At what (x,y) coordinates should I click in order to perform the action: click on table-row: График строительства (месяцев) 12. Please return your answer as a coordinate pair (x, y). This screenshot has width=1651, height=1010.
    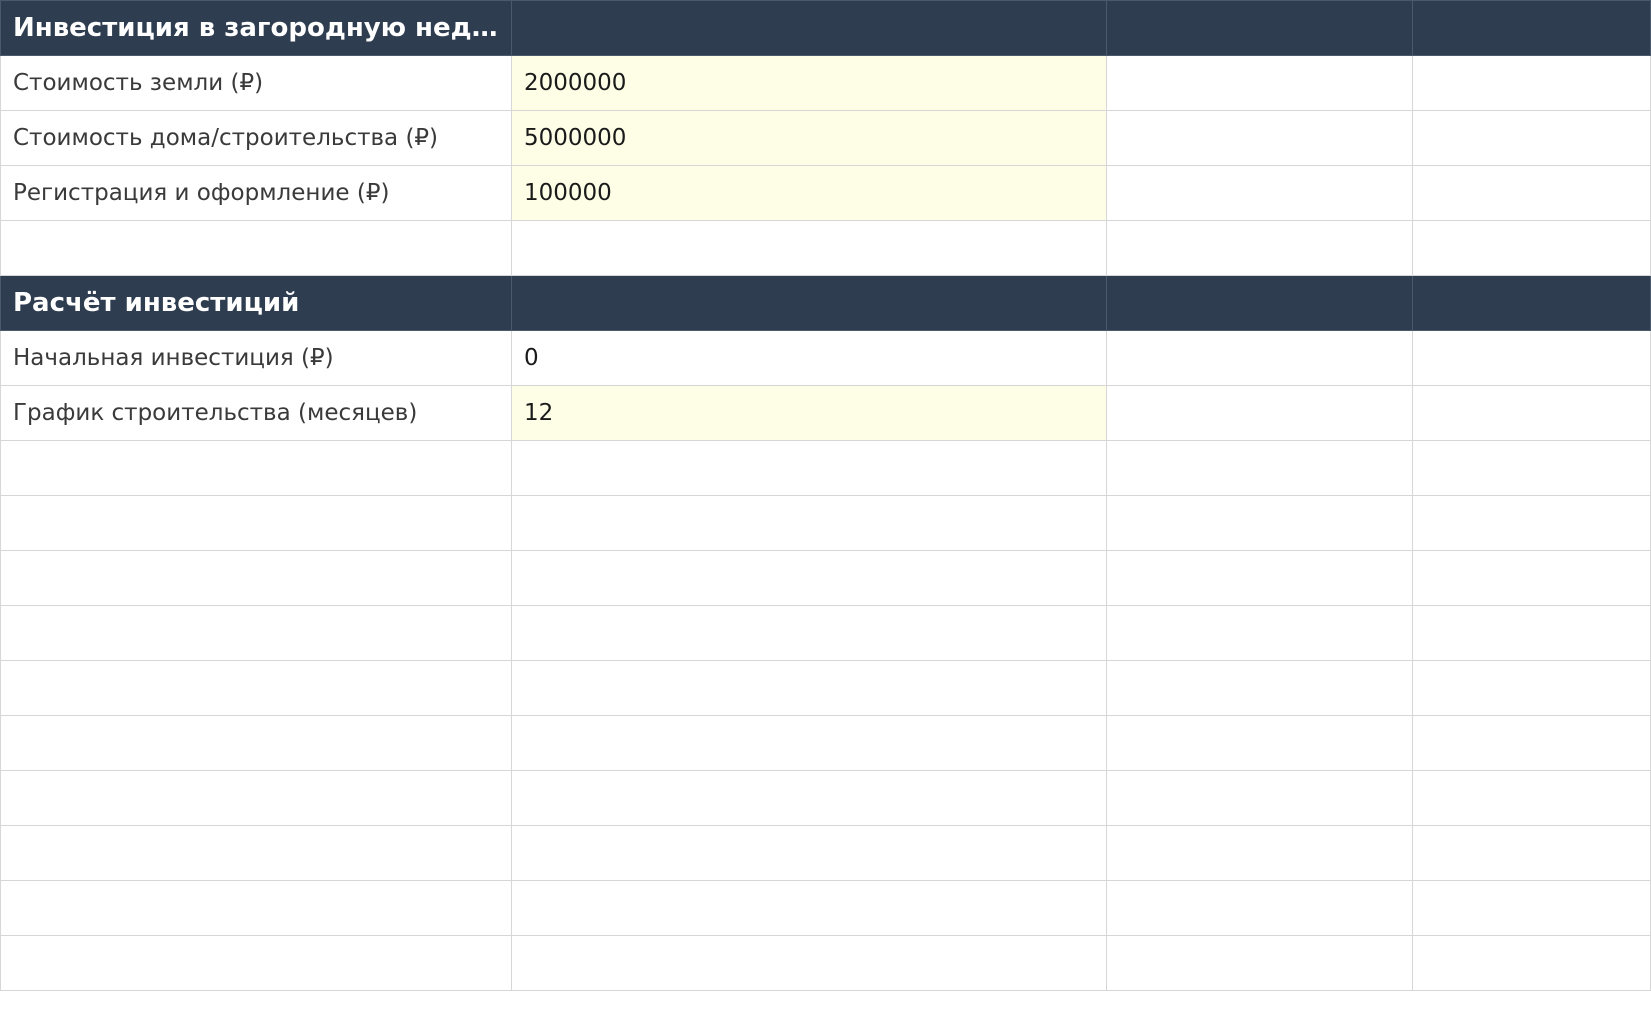
    Looking at the image, I should click on (825, 413).